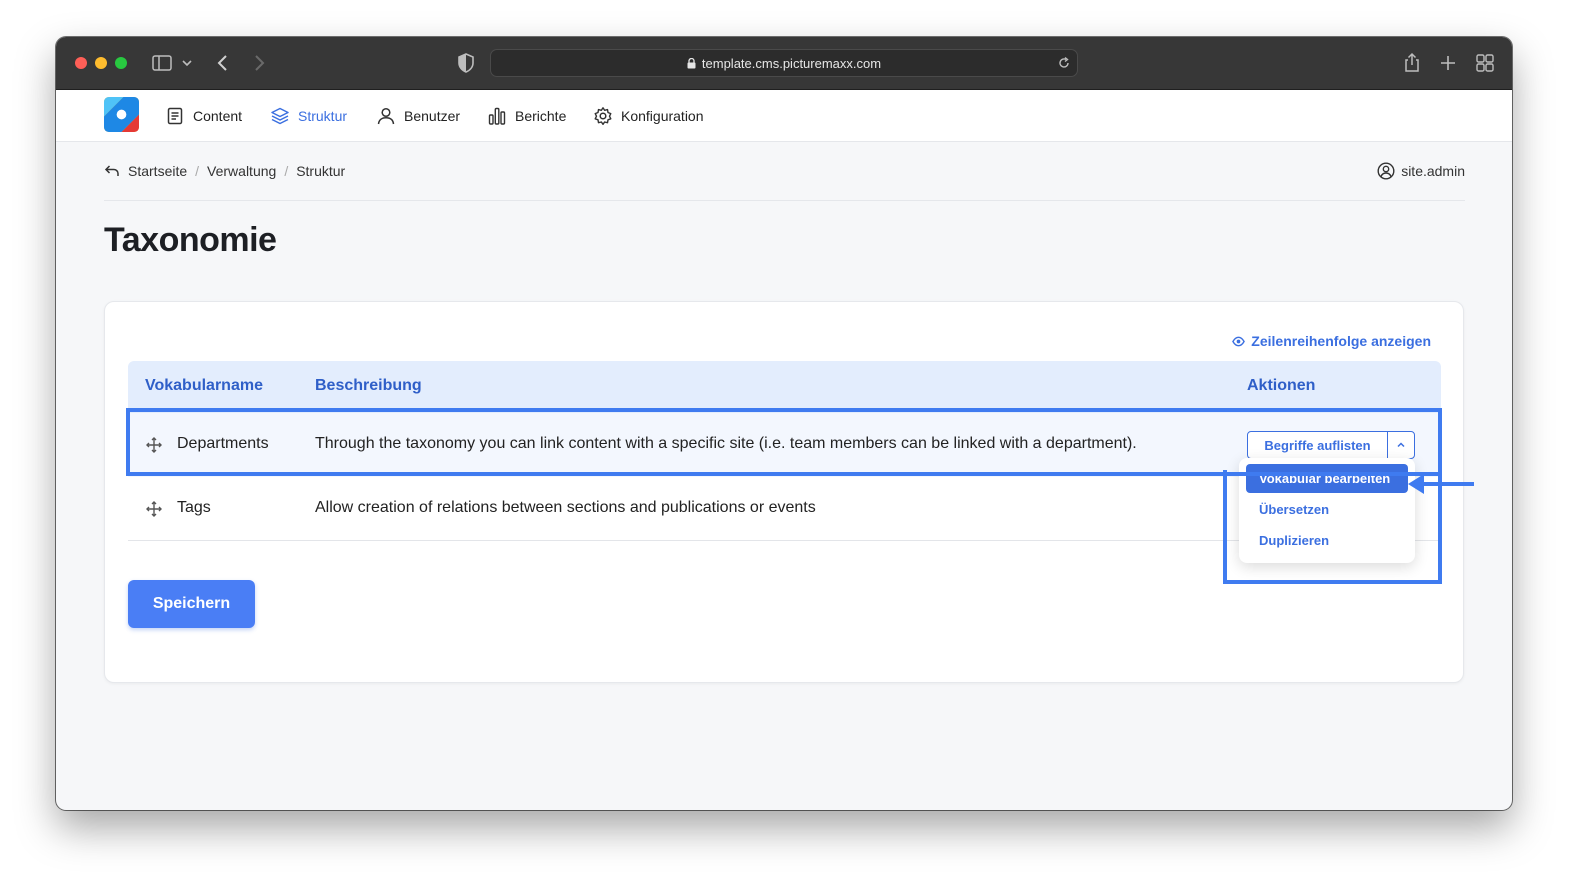  I want to click on address-bar: template.cms.picturemaxx.com, so click(784, 63).